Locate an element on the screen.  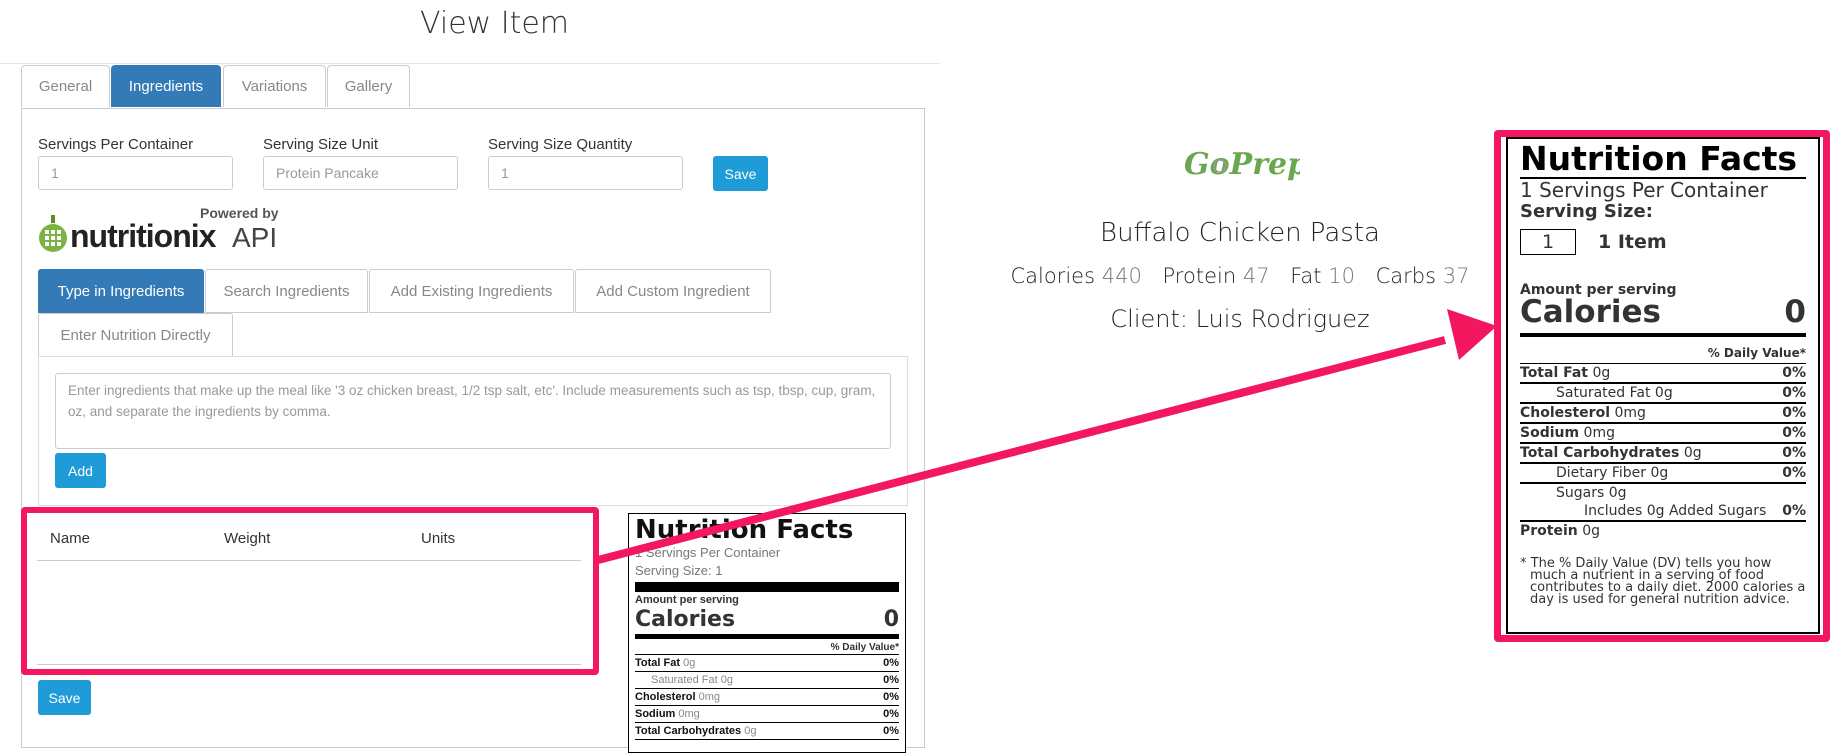
nutrient-row: Protein 0g is located at coordinates (1560, 531).